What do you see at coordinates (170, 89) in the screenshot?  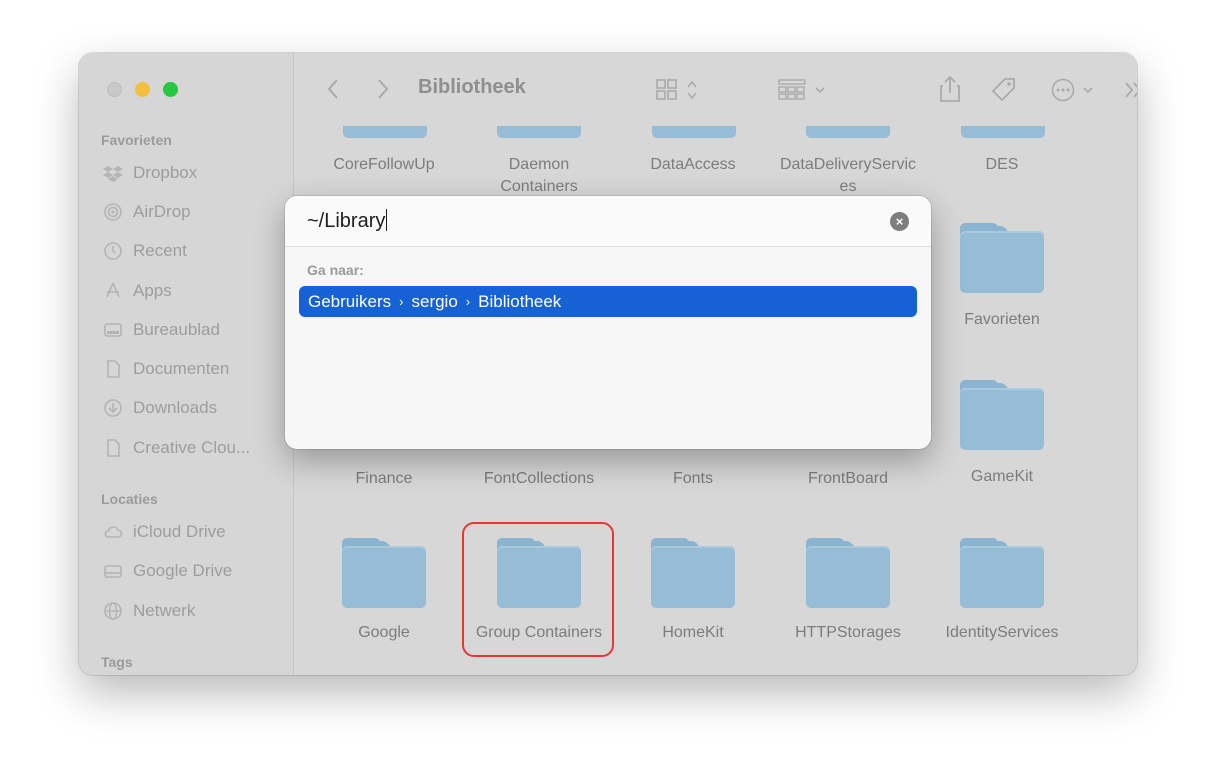 I see `zoom-window-button` at bounding box center [170, 89].